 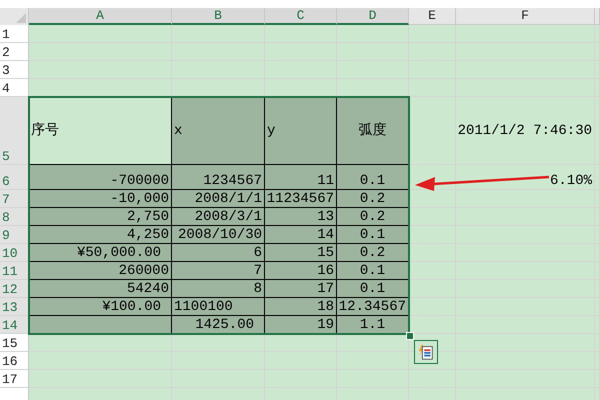 I want to click on table-cell: 弧度, so click(x=373, y=131).